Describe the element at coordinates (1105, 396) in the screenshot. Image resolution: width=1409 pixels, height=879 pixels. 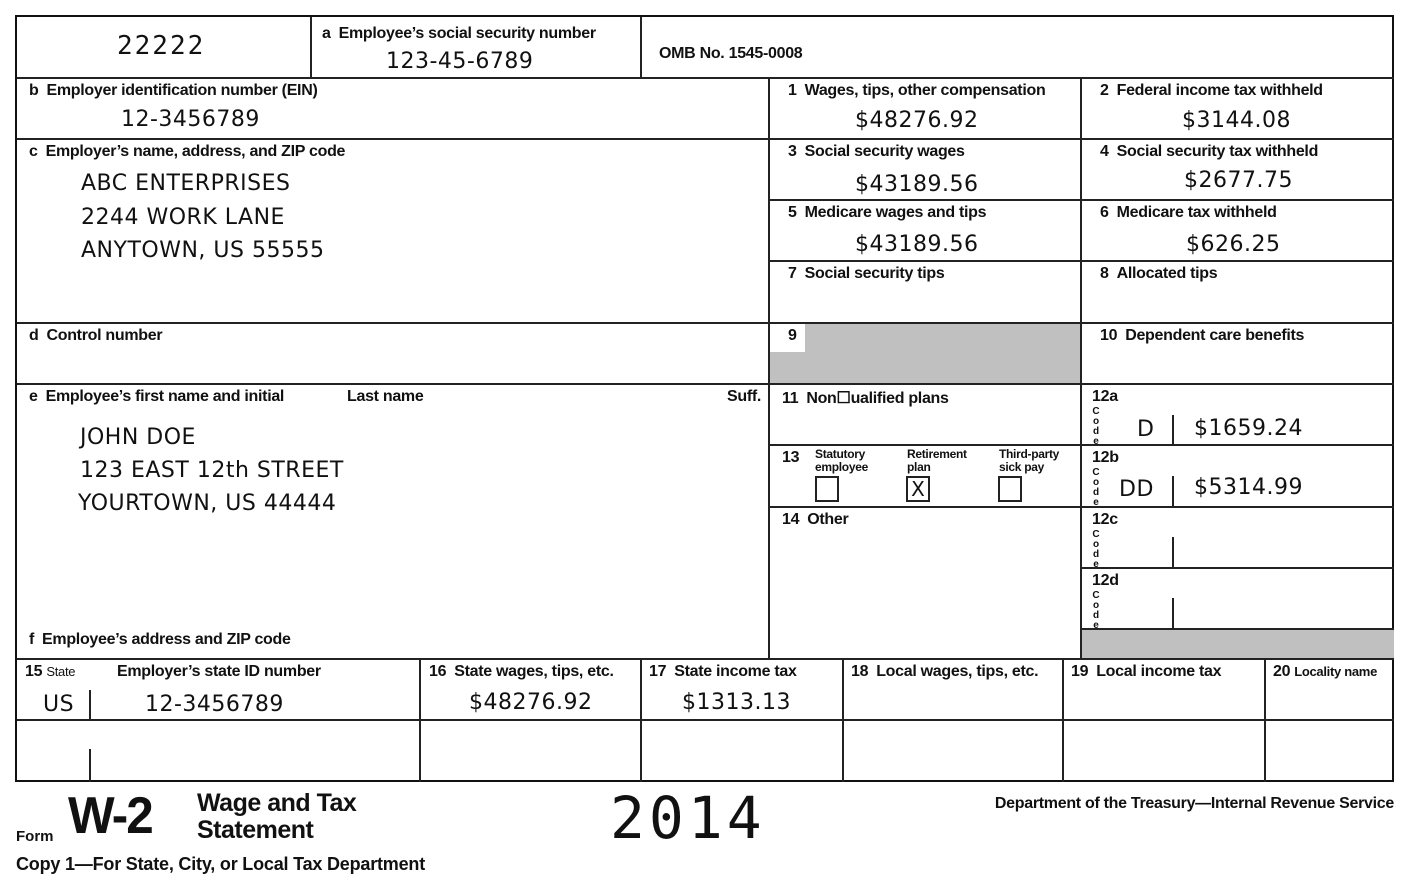
I see `box-12a-label: 12a` at that location.